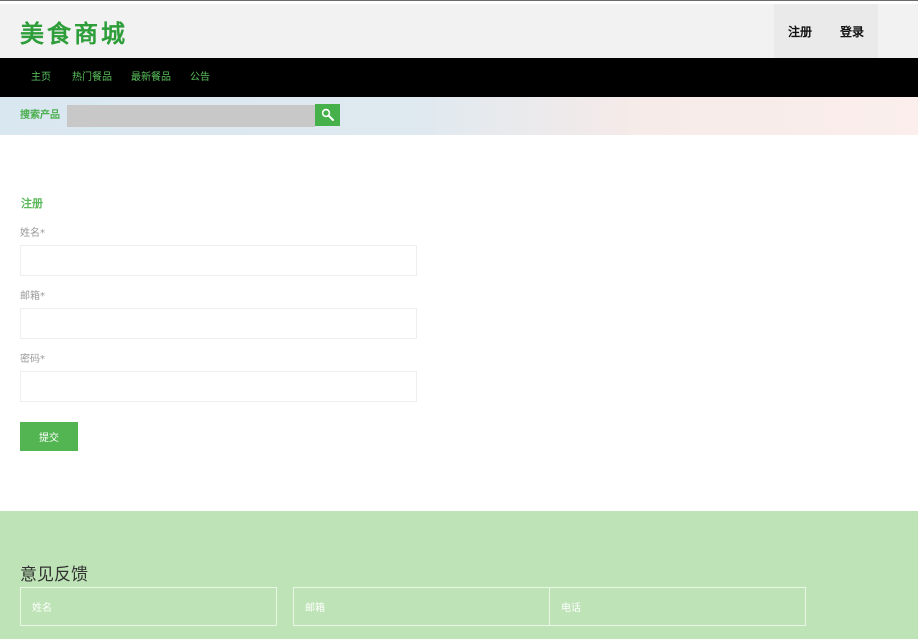  I want to click on main-nav: 主页 热门餐品 最新餐品 公告, so click(459, 77).